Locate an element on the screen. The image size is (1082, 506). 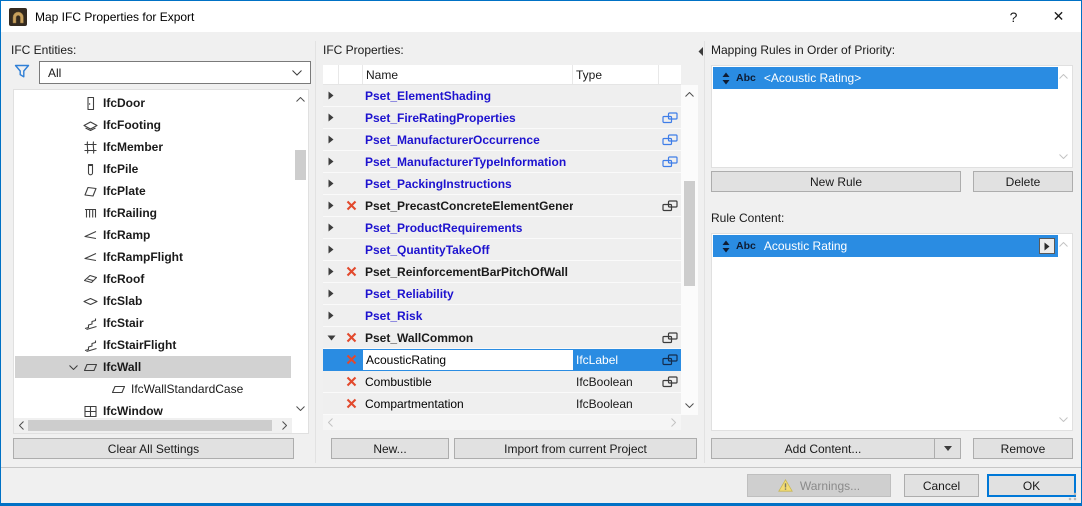
entity-tree-vscrollbar is located at coordinates (300, 254).